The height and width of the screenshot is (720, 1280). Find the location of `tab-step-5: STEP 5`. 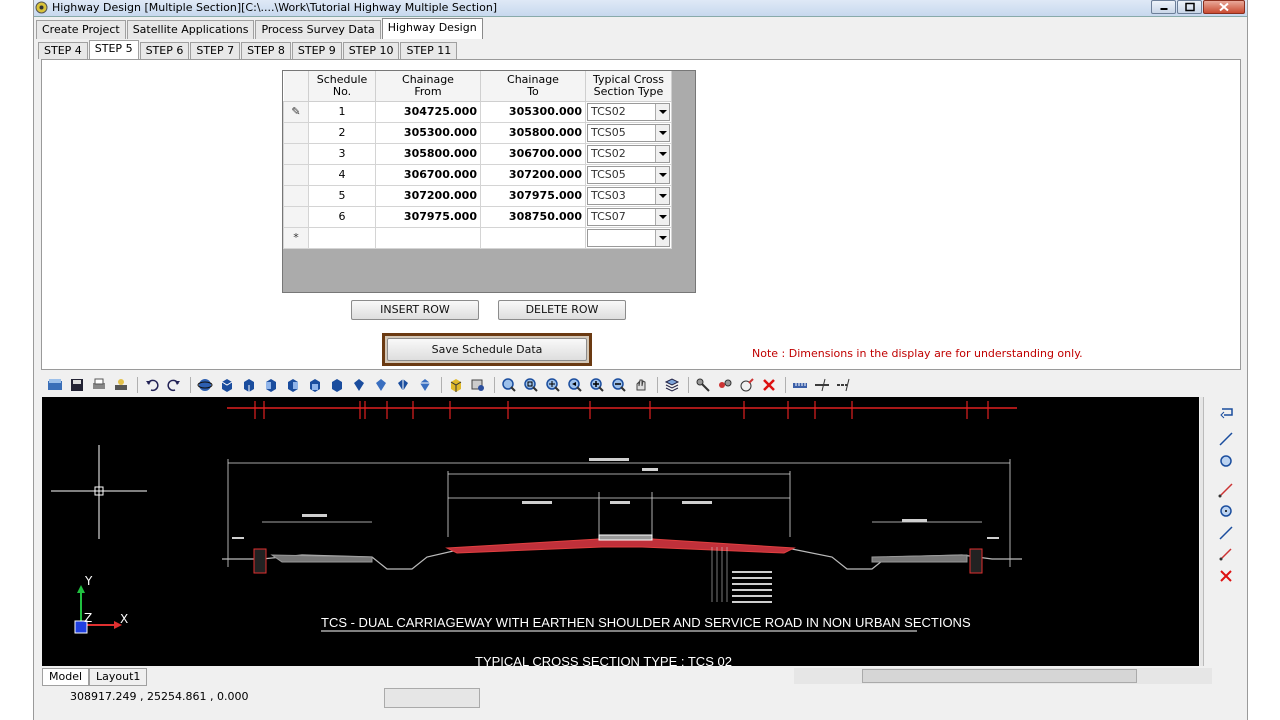

tab-step-5: STEP 5 is located at coordinates (113, 49).